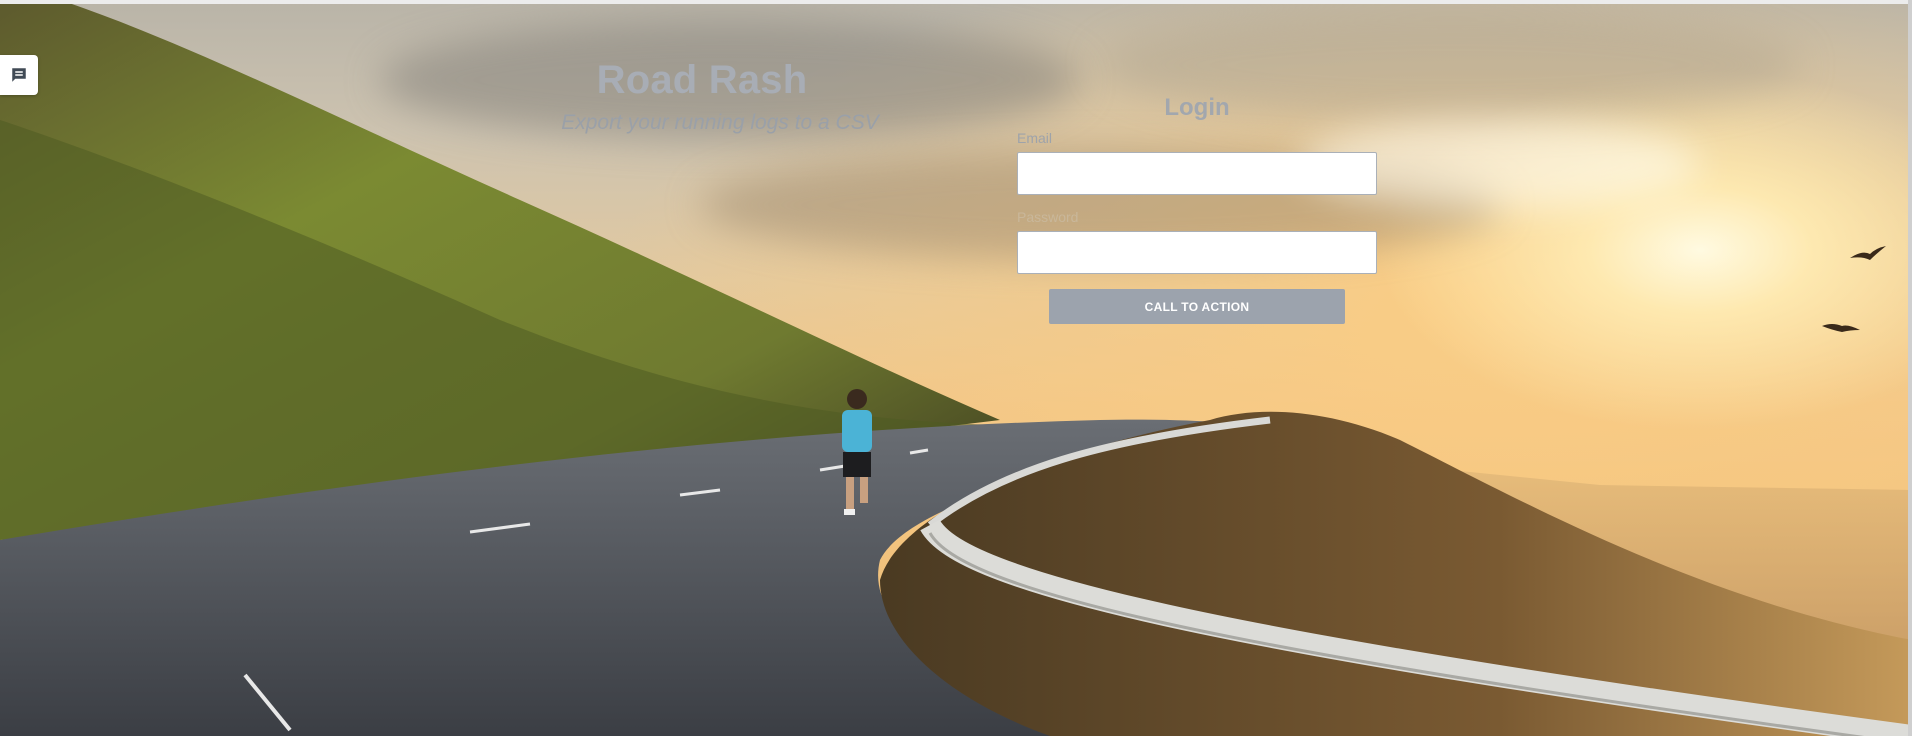  Describe the element at coordinates (1197, 306) in the screenshot. I see `call-to-action-button: CALL TO ACTION` at that location.